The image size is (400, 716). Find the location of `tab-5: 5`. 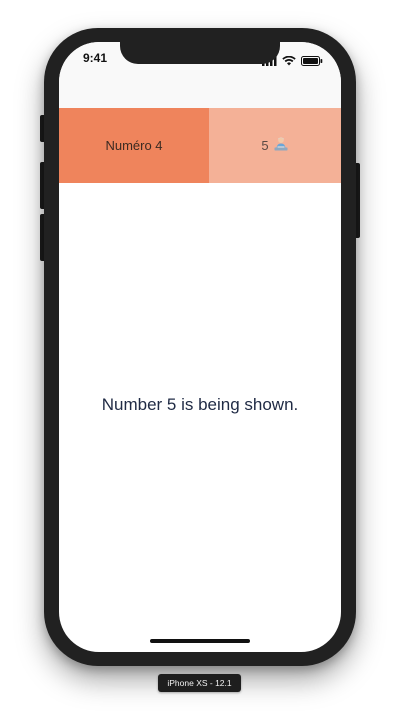

tab-5: 5 is located at coordinates (275, 145).